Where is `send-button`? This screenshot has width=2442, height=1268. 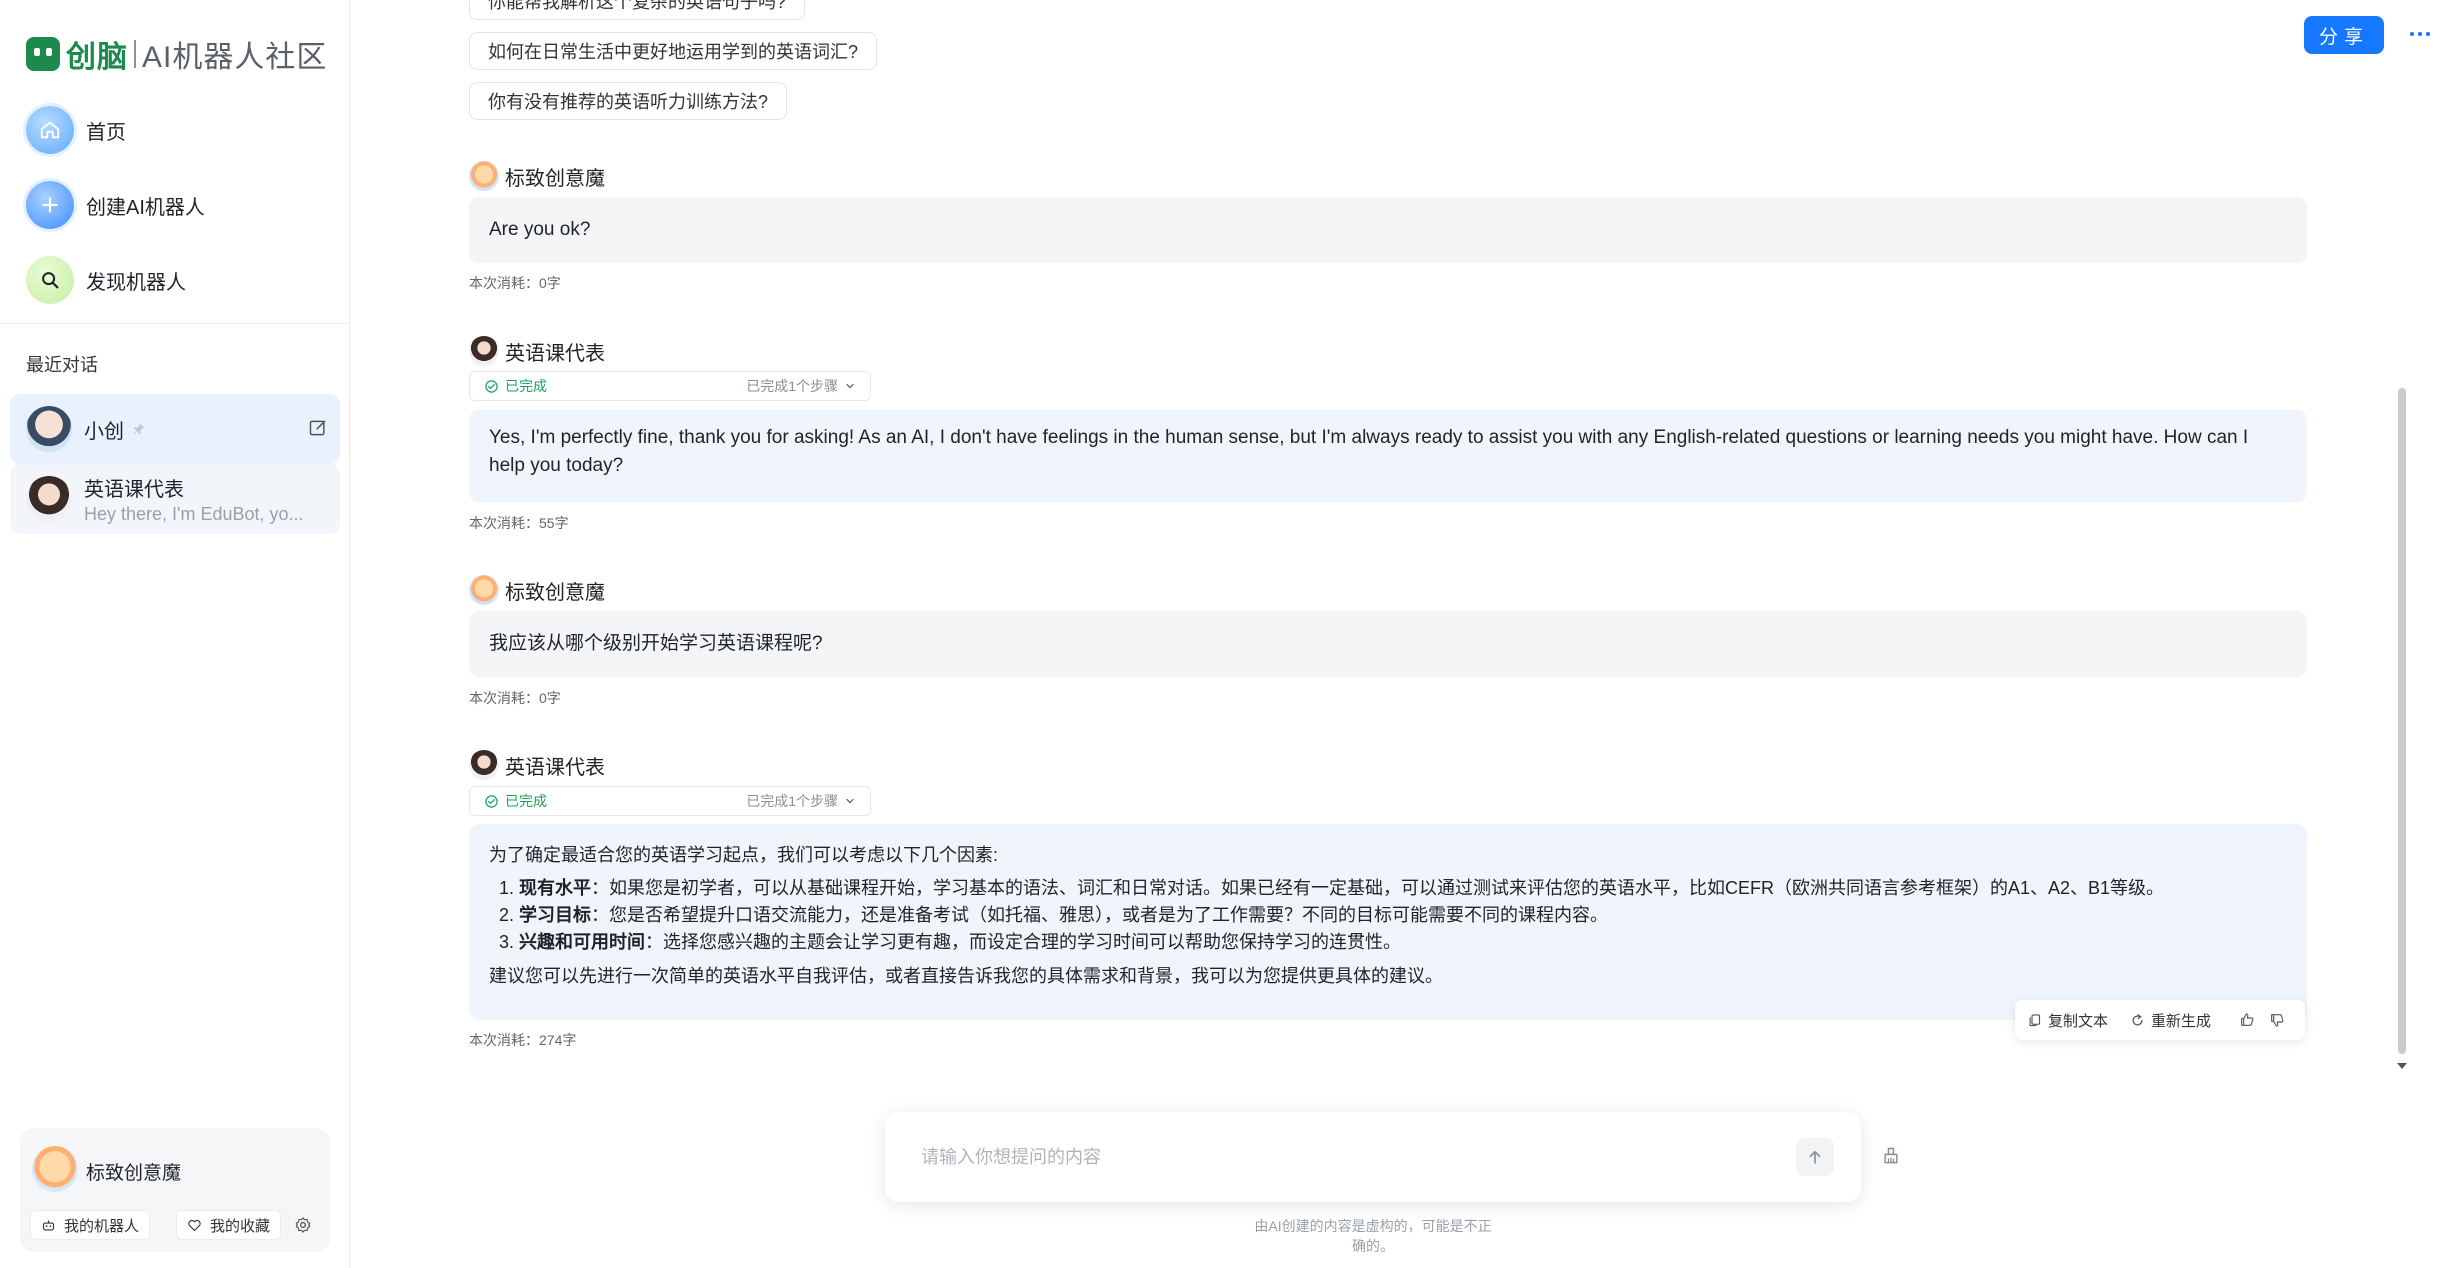 send-button is located at coordinates (1815, 1157).